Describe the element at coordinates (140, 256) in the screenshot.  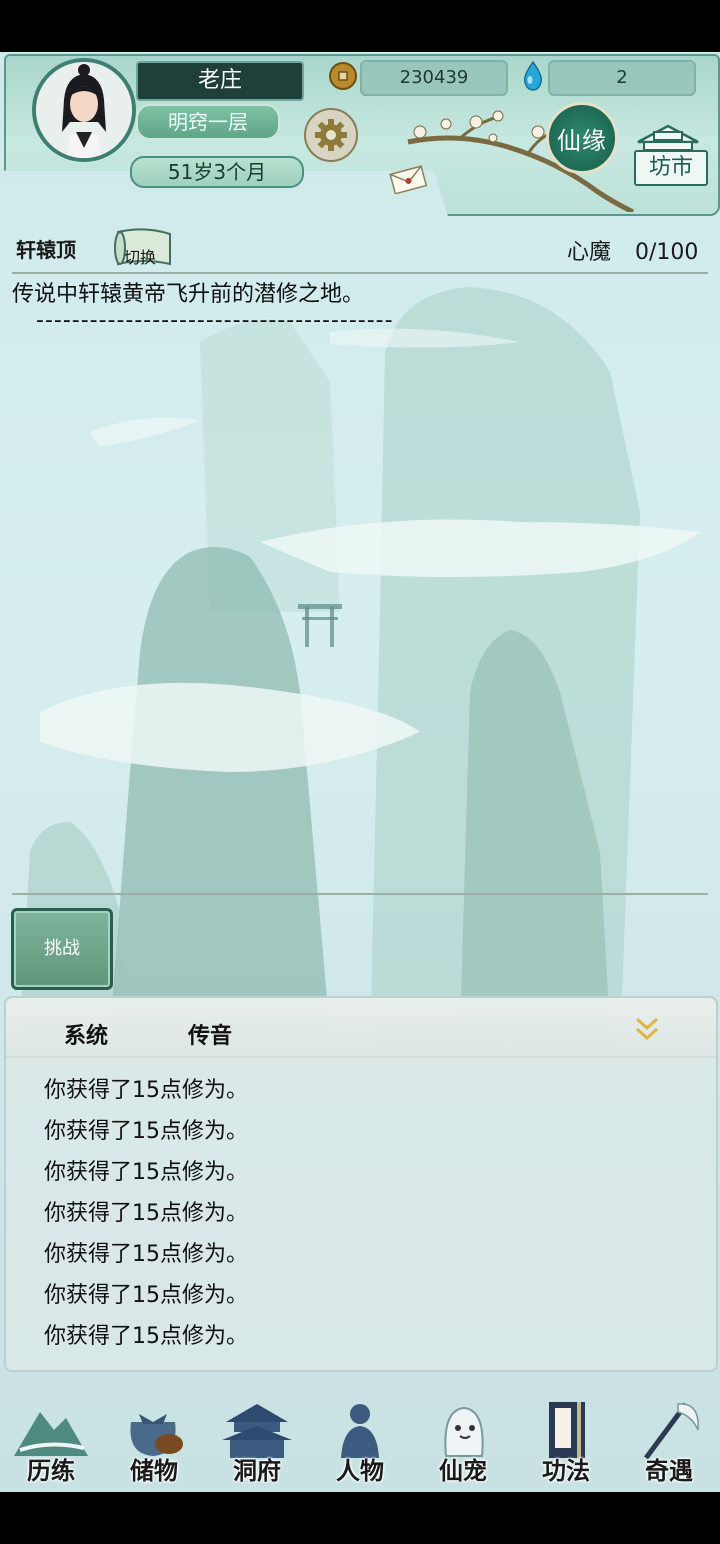
I see `switch-location-button: 切换` at that location.